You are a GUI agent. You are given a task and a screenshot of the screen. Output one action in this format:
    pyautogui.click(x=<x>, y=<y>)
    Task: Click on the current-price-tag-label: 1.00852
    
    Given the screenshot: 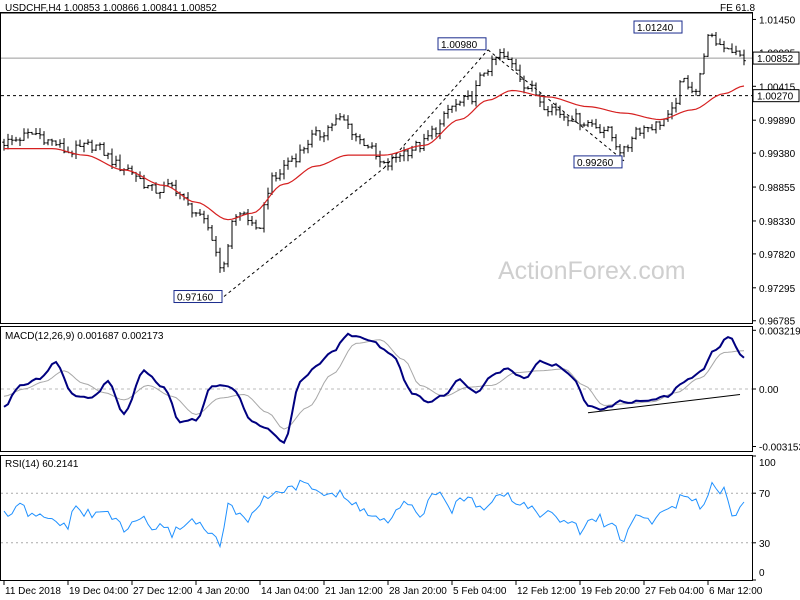 What is the action you would take?
    pyautogui.click(x=775, y=59)
    